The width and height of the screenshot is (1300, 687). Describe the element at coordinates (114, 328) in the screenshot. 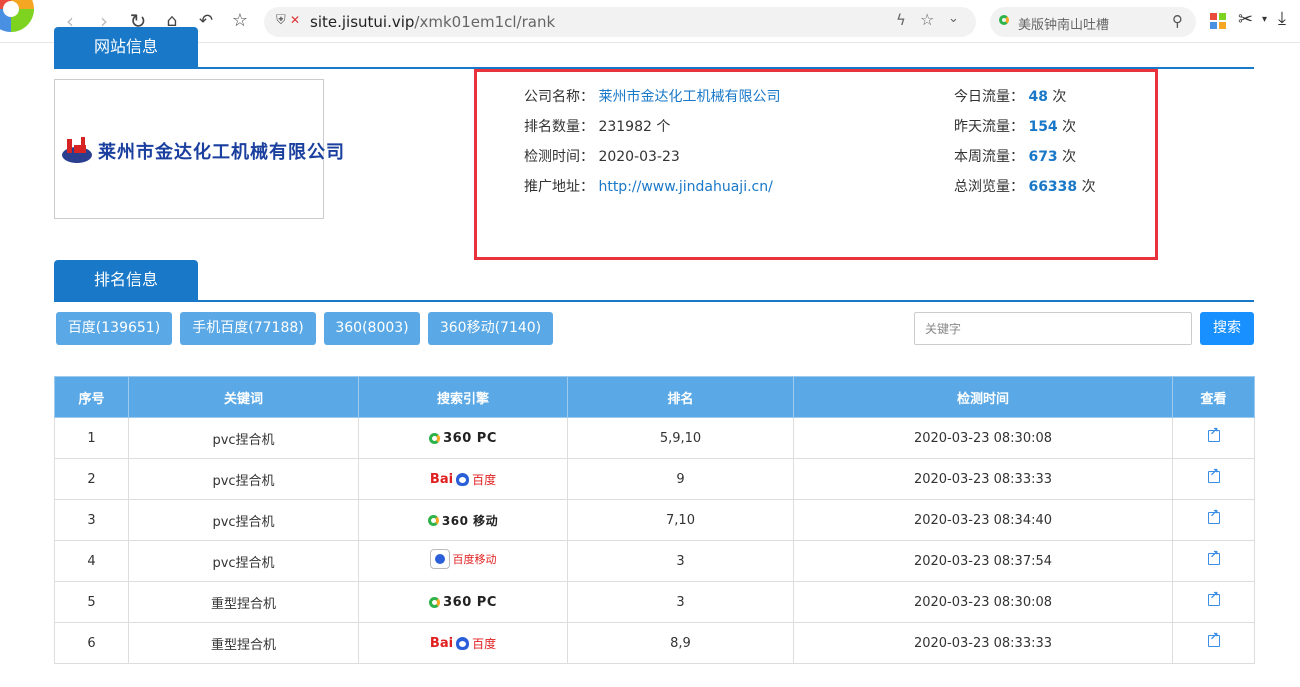

I see `filter-baidu-button: 百度(139651)` at that location.